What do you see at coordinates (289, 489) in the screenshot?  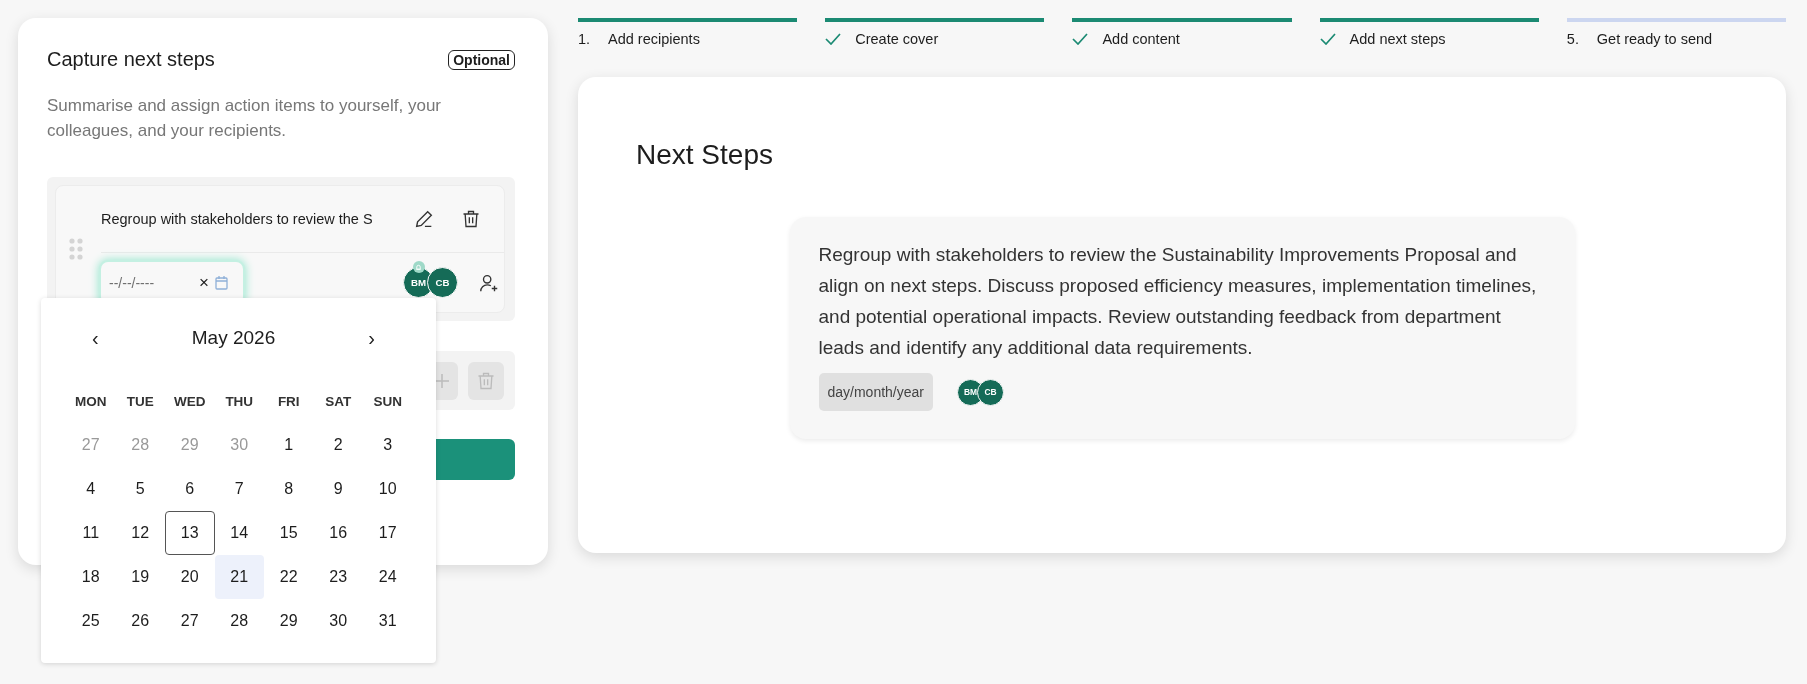 I see `day-cell: 8` at bounding box center [289, 489].